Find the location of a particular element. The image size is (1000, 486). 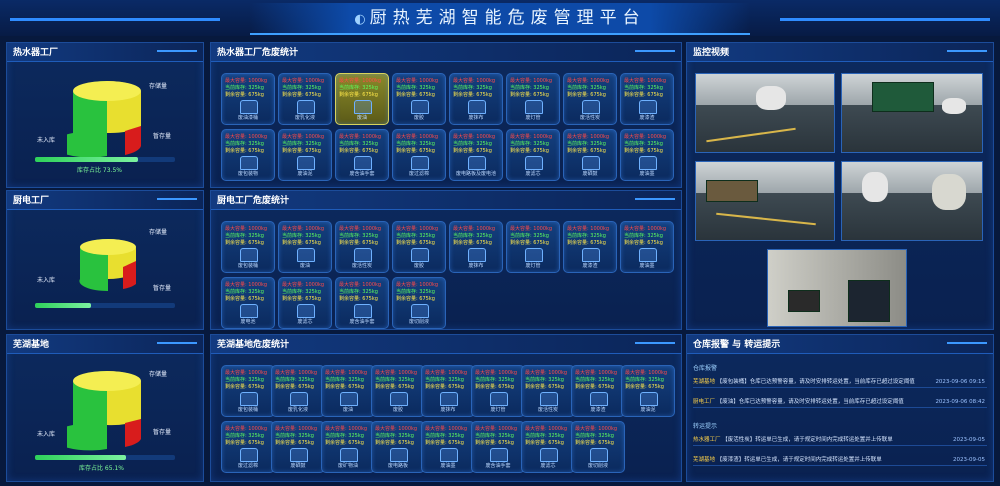

panel-title: 厨电工厂危废统计 is located at coordinates (253, 201).